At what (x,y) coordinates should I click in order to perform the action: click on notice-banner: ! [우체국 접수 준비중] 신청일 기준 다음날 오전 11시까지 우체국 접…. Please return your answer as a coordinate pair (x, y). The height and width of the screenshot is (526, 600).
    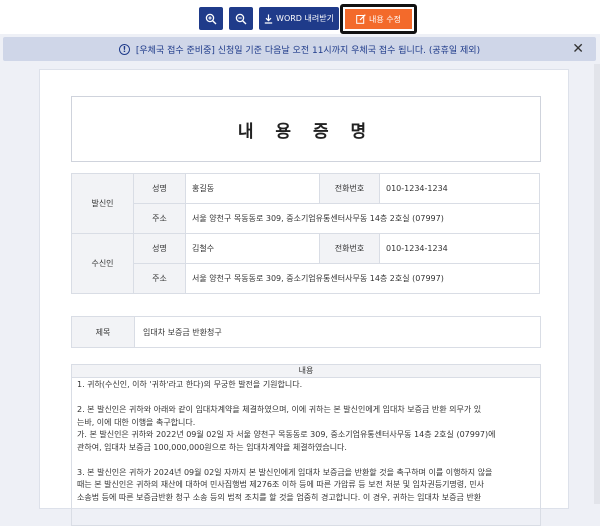
    Looking at the image, I should click on (299, 49).